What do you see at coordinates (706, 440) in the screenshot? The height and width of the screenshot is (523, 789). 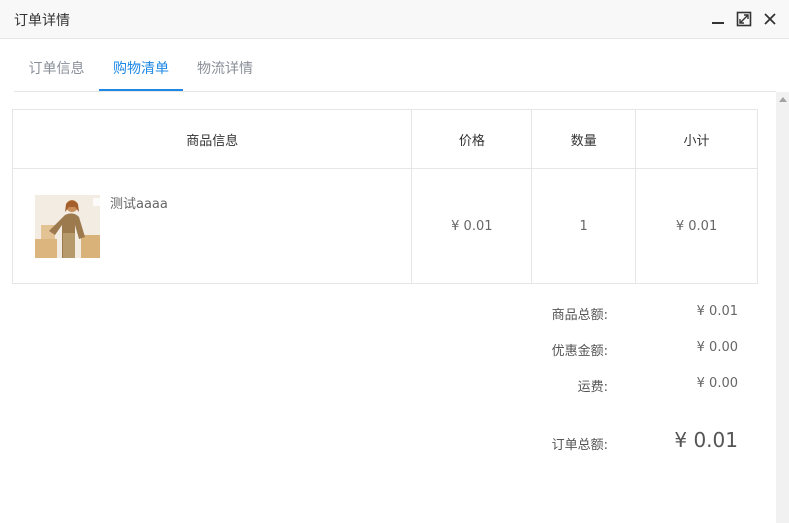 I see `order-total-value: ¥ 0.01` at bounding box center [706, 440].